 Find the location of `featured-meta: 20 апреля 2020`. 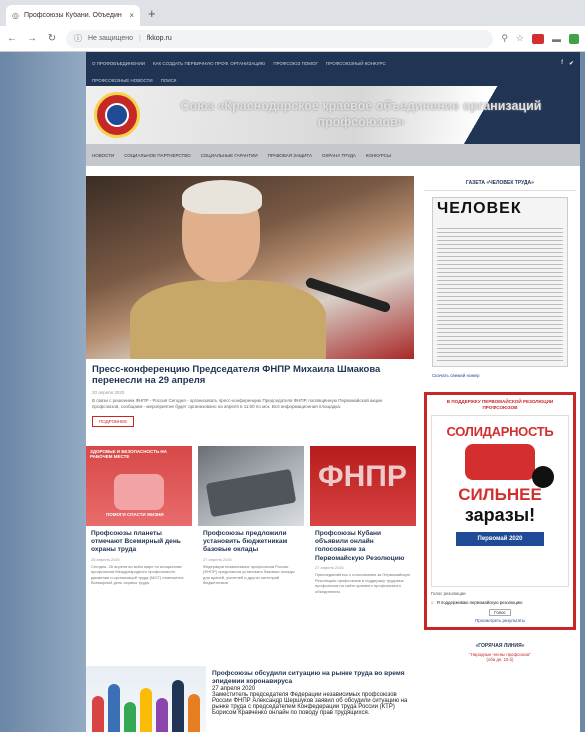

featured-meta: 20 апреля 2020 is located at coordinates (108, 392).